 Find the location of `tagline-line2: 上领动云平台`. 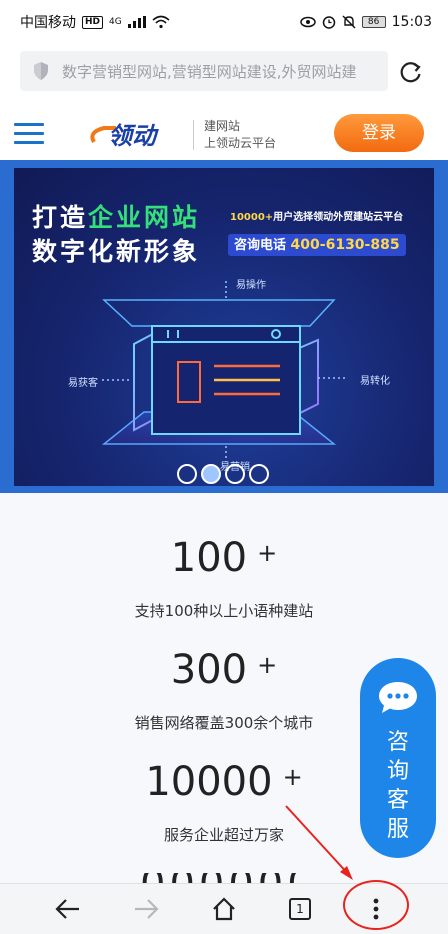

tagline-line2: 上领动云平台 is located at coordinates (240, 143).